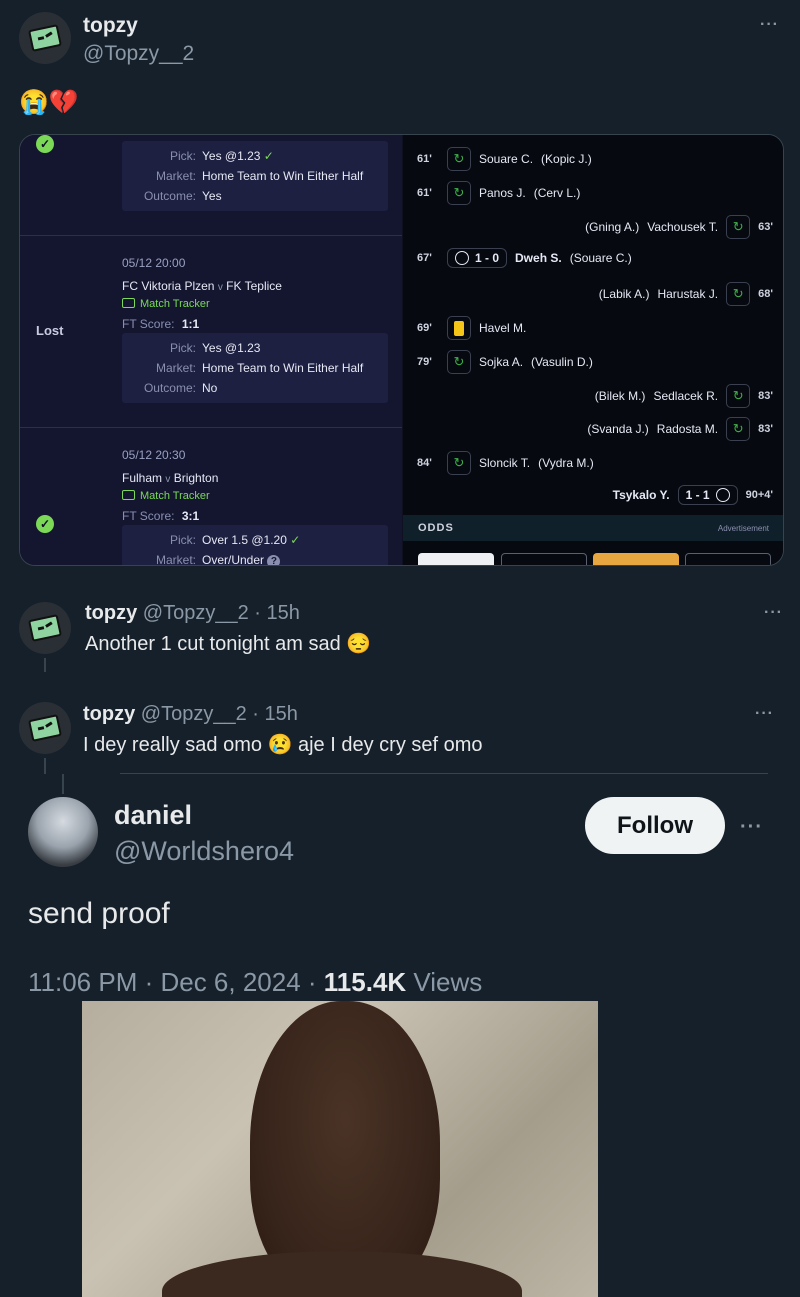 The image size is (800, 1297). Describe the element at coordinates (49, 102) in the screenshot. I see `tweet-text: 😭💔` at that location.